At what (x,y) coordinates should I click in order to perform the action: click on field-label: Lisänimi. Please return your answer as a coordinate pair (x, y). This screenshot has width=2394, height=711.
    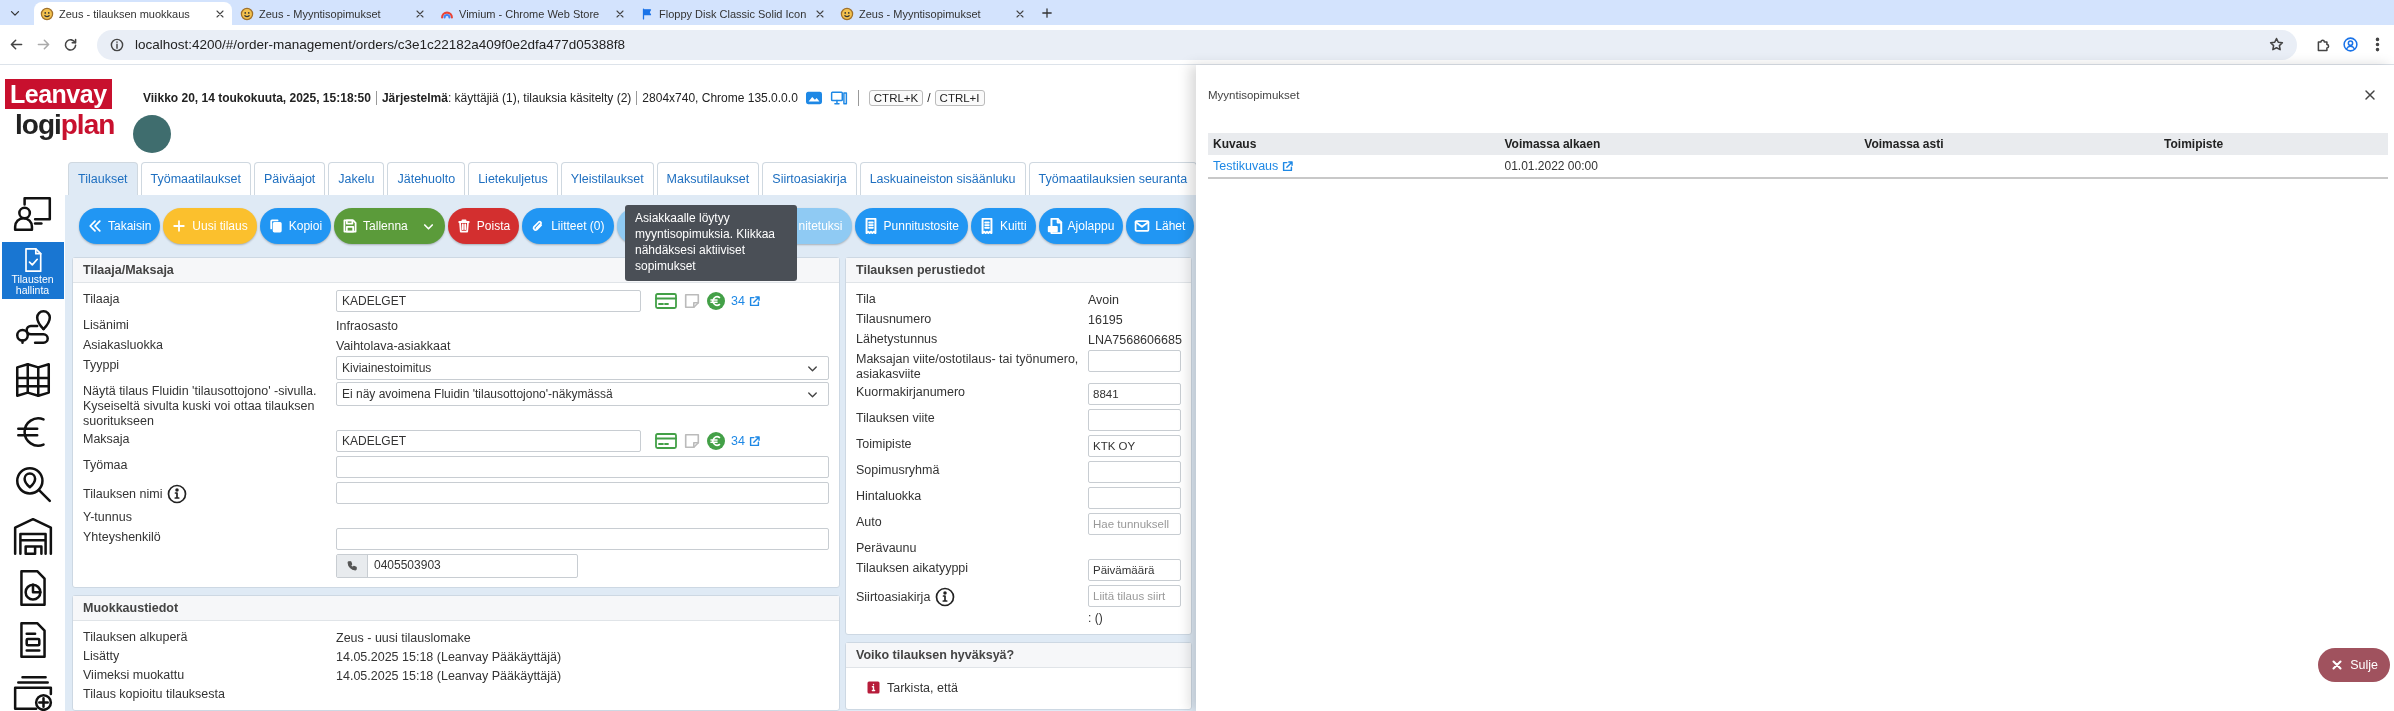
    Looking at the image, I should click on (106, 325).